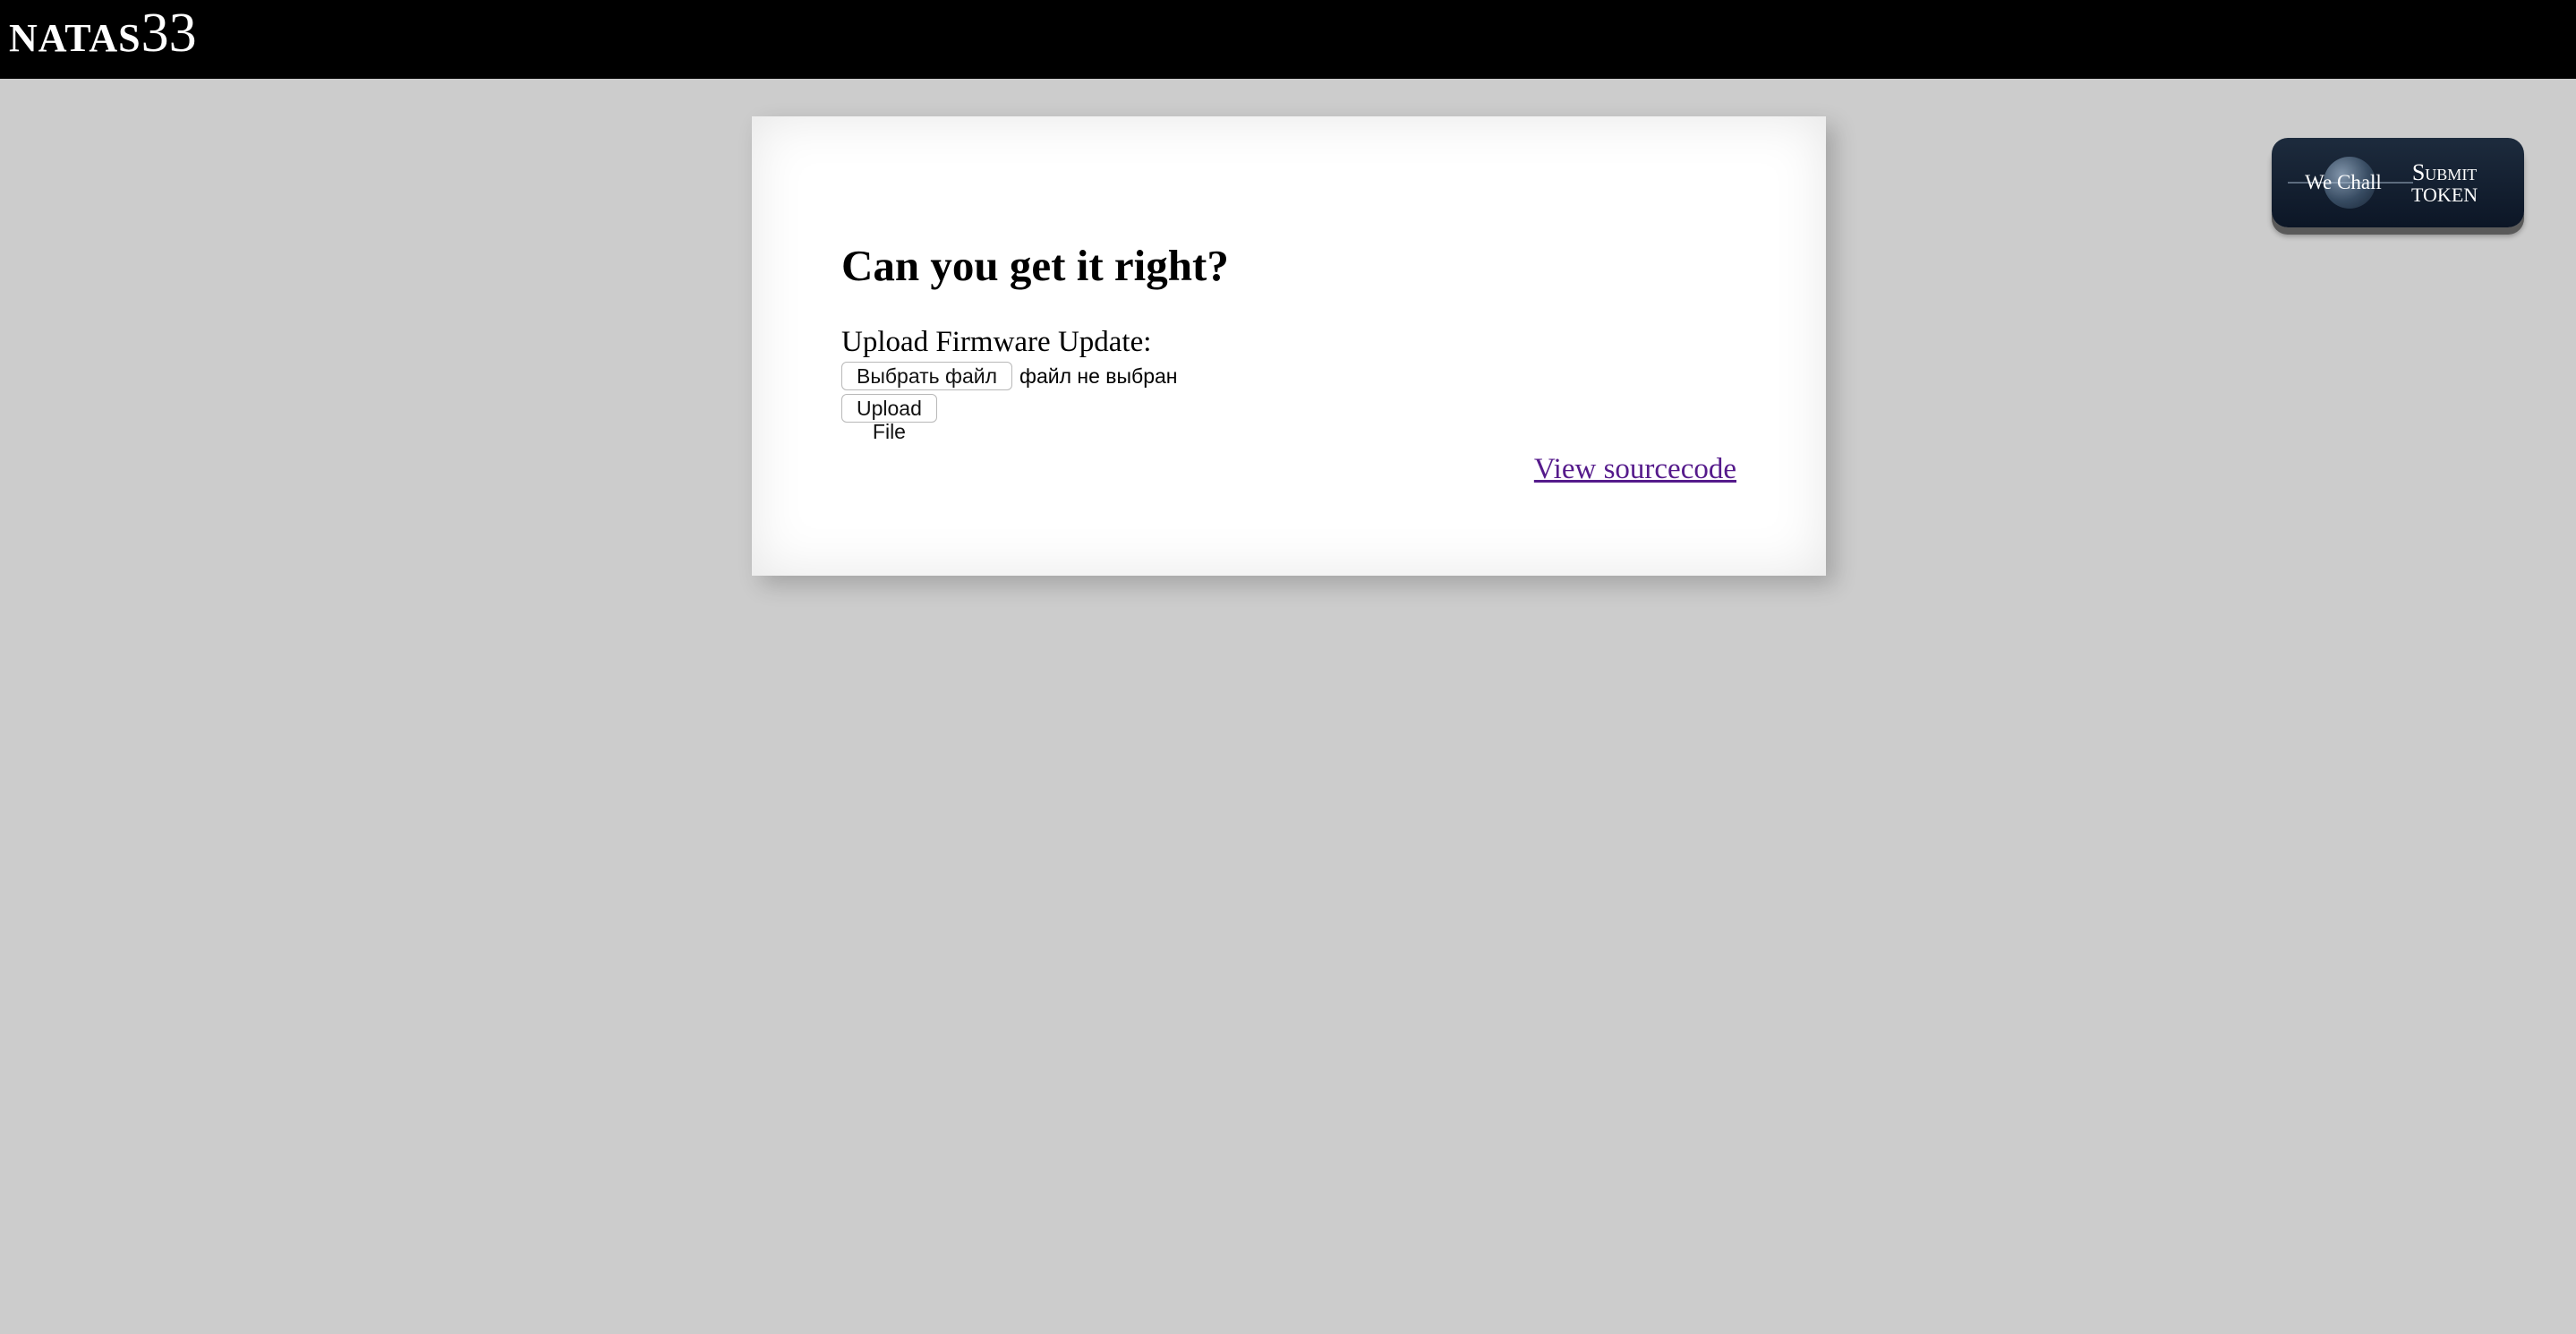 Image resolution: width=2576 pixels, height=1334 pixels. What do you see at coordinates (996, 342) in the screenshot?
I see `upload-label: Upload Firmware Update:` at bounding box center [996, 342].